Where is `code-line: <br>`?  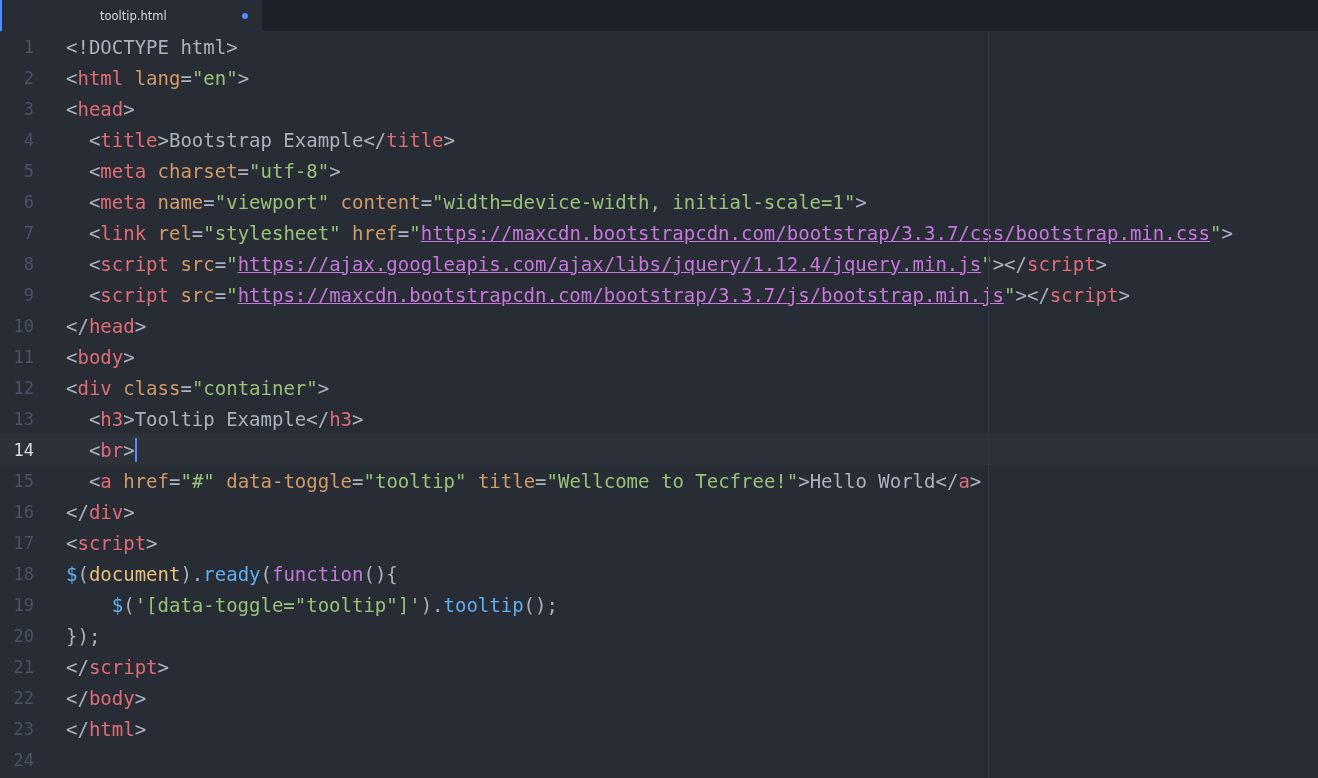
code-line: <br> is located at coordinates (111, 449).